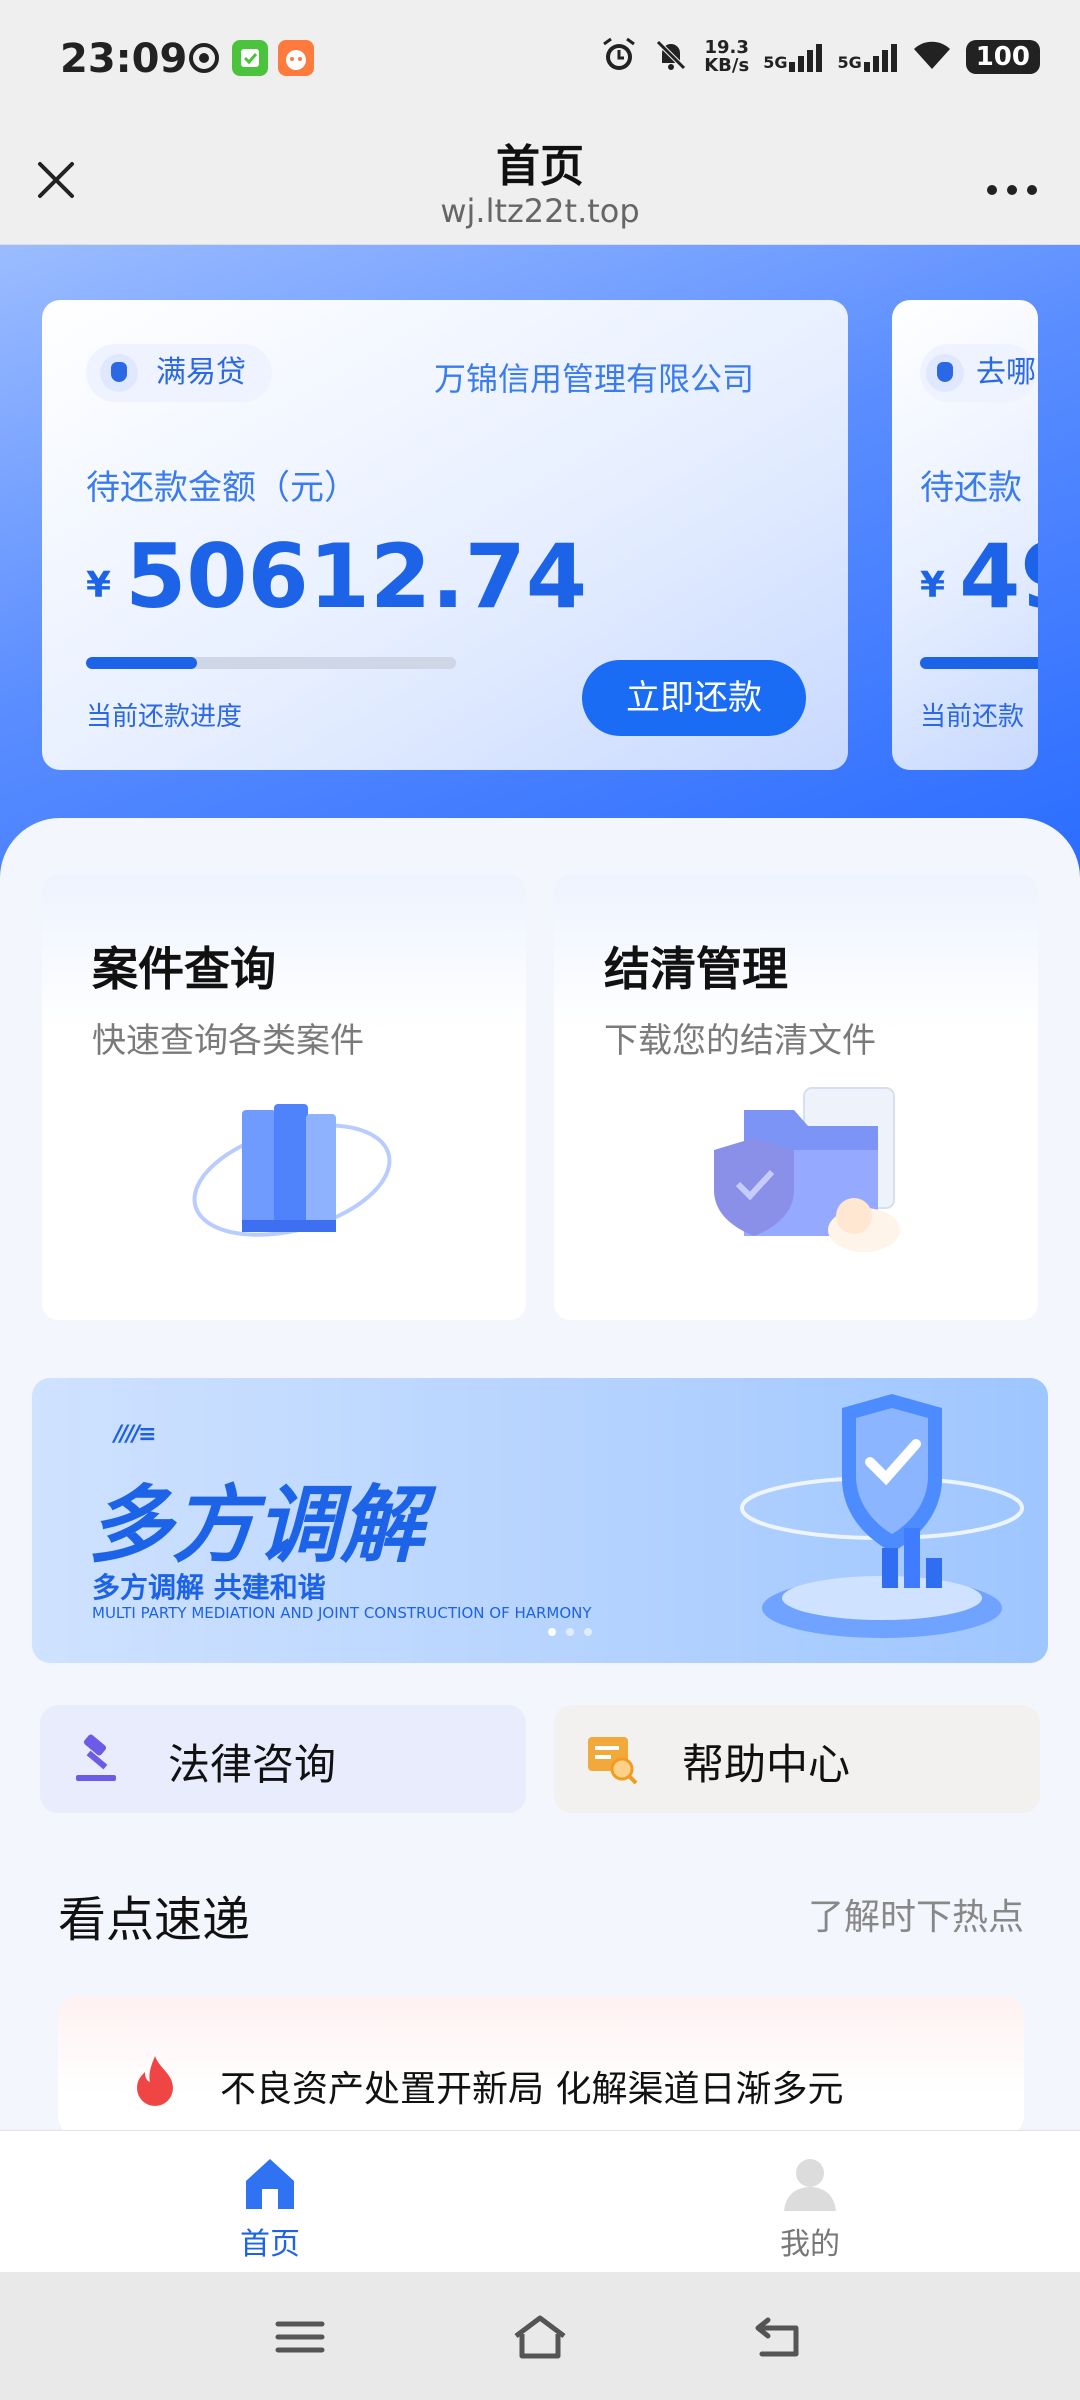 Image resolution: width=1080 pixels, height=2400 pixels. Describe the element at coordinates (270, 2183) in the screenshot. I see `home-icon` at that location.